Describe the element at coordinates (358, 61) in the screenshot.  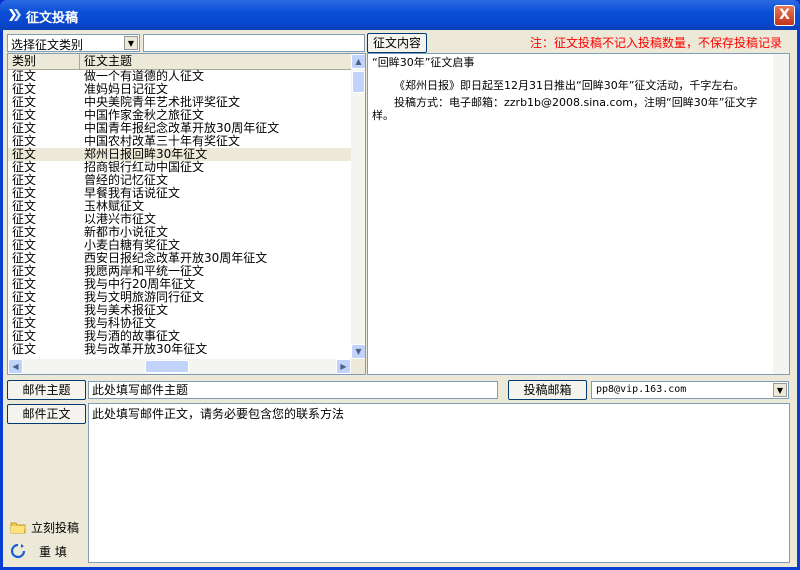
I see `scroll-up-icon: ▲` at that location.